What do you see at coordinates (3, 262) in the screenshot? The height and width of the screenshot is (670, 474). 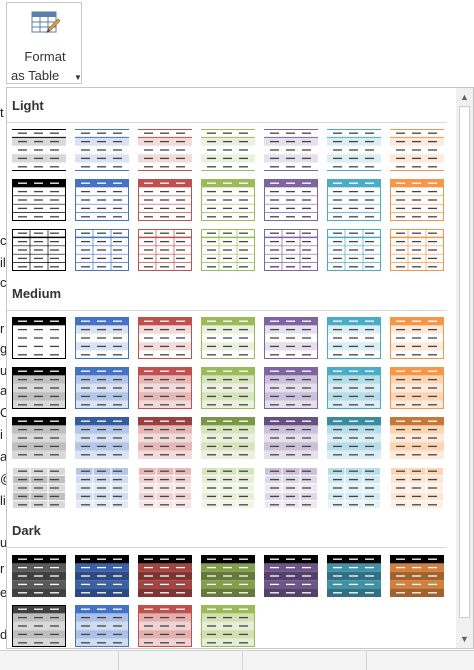 I see `sheet-cell-fragment: il` at bounding box center [3, 262].